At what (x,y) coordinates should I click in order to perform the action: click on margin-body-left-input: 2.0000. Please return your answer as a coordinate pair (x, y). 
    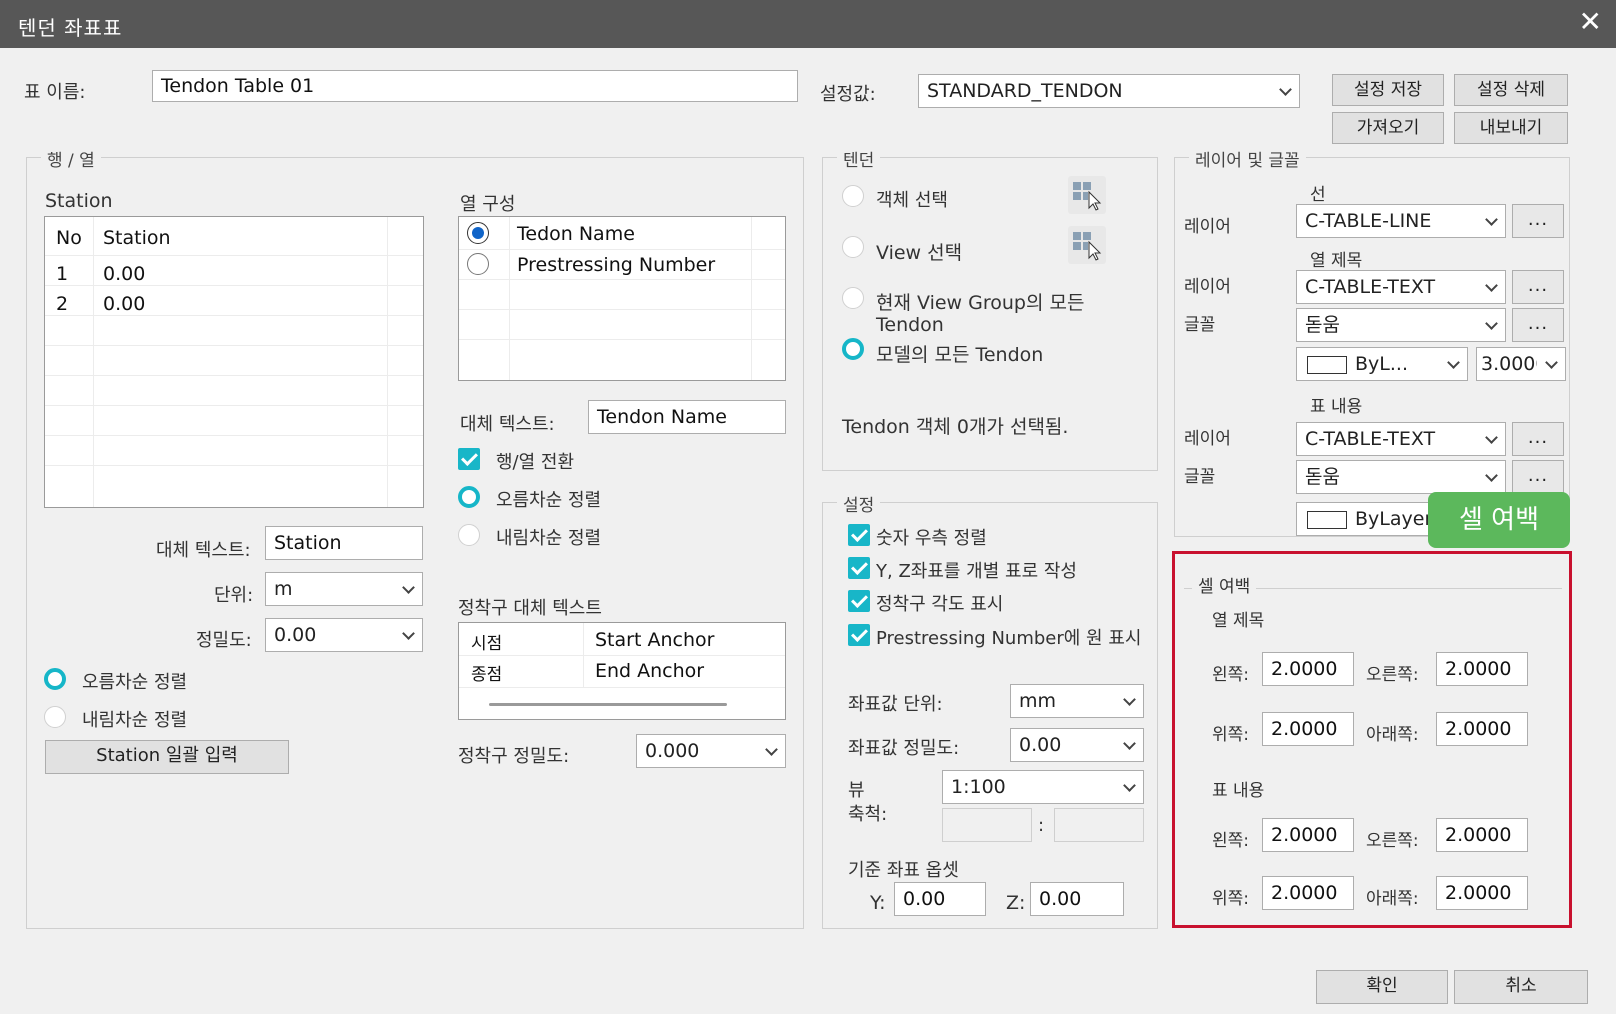
    Looking at the image, I should click on (1308, 835).